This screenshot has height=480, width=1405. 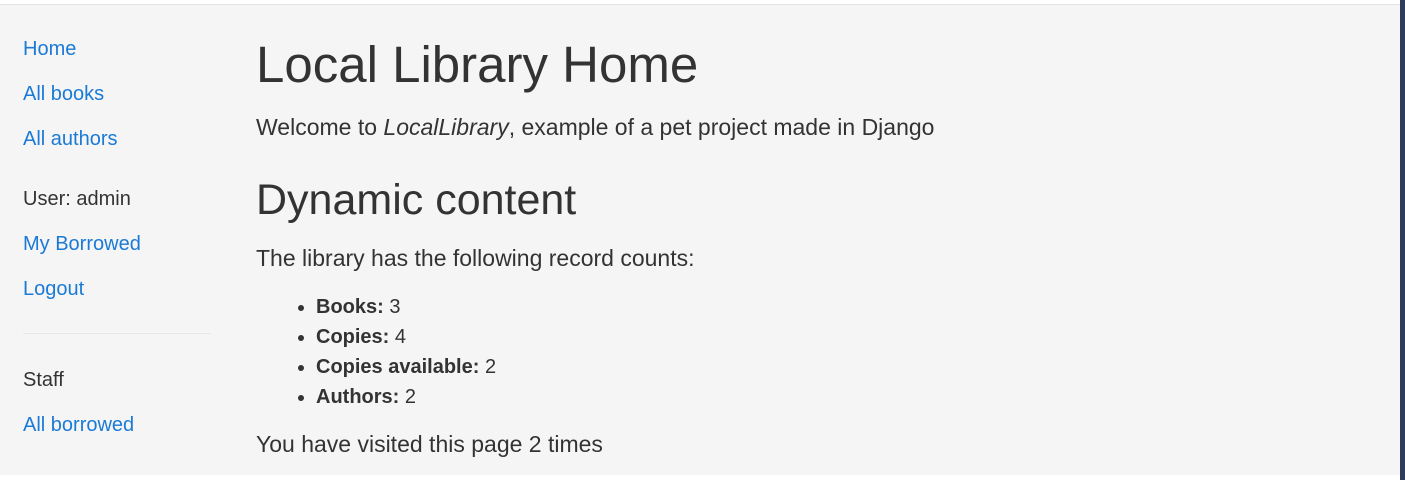 I want to click on count-value: 3, so click(x=395, y=307).